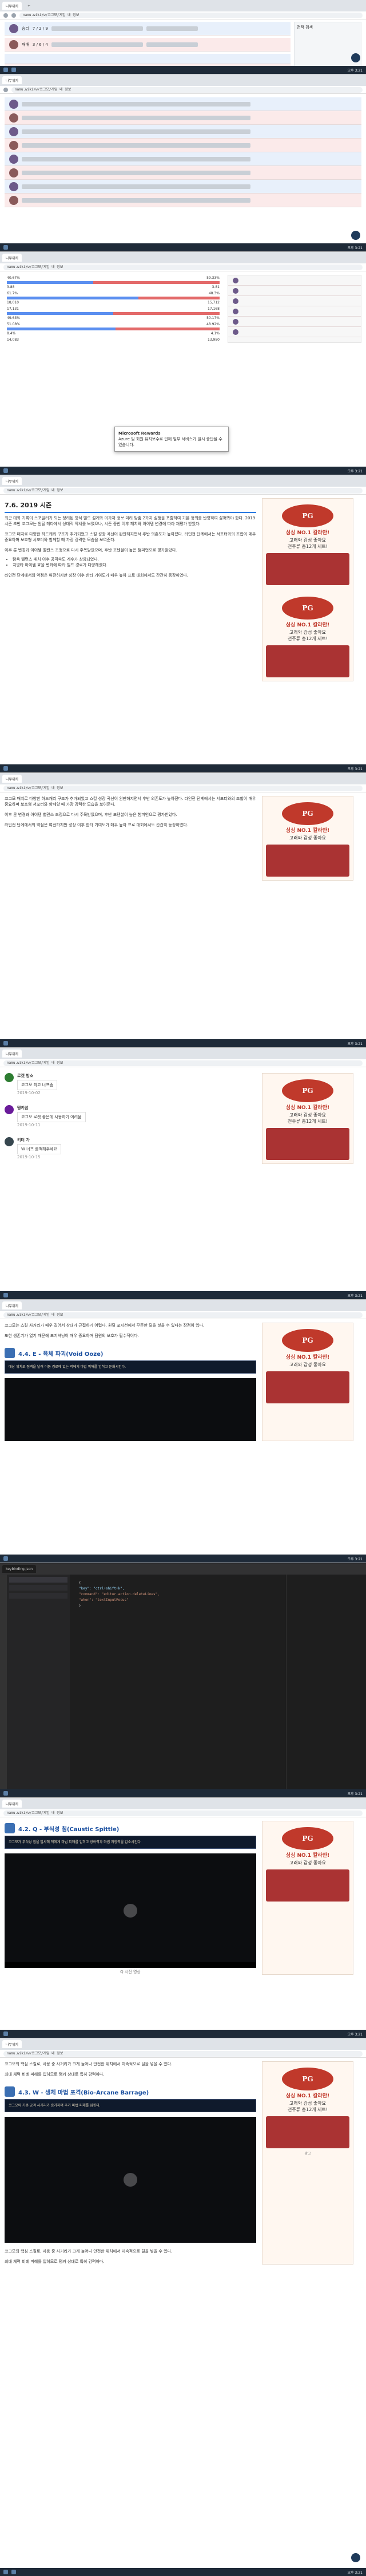 The height and width of the screenshot is (2576, 366). Describe the element at coordinates (148, 45) in the screenshot. I see `match-row: 패배 3 / 6 / 4` at that location.